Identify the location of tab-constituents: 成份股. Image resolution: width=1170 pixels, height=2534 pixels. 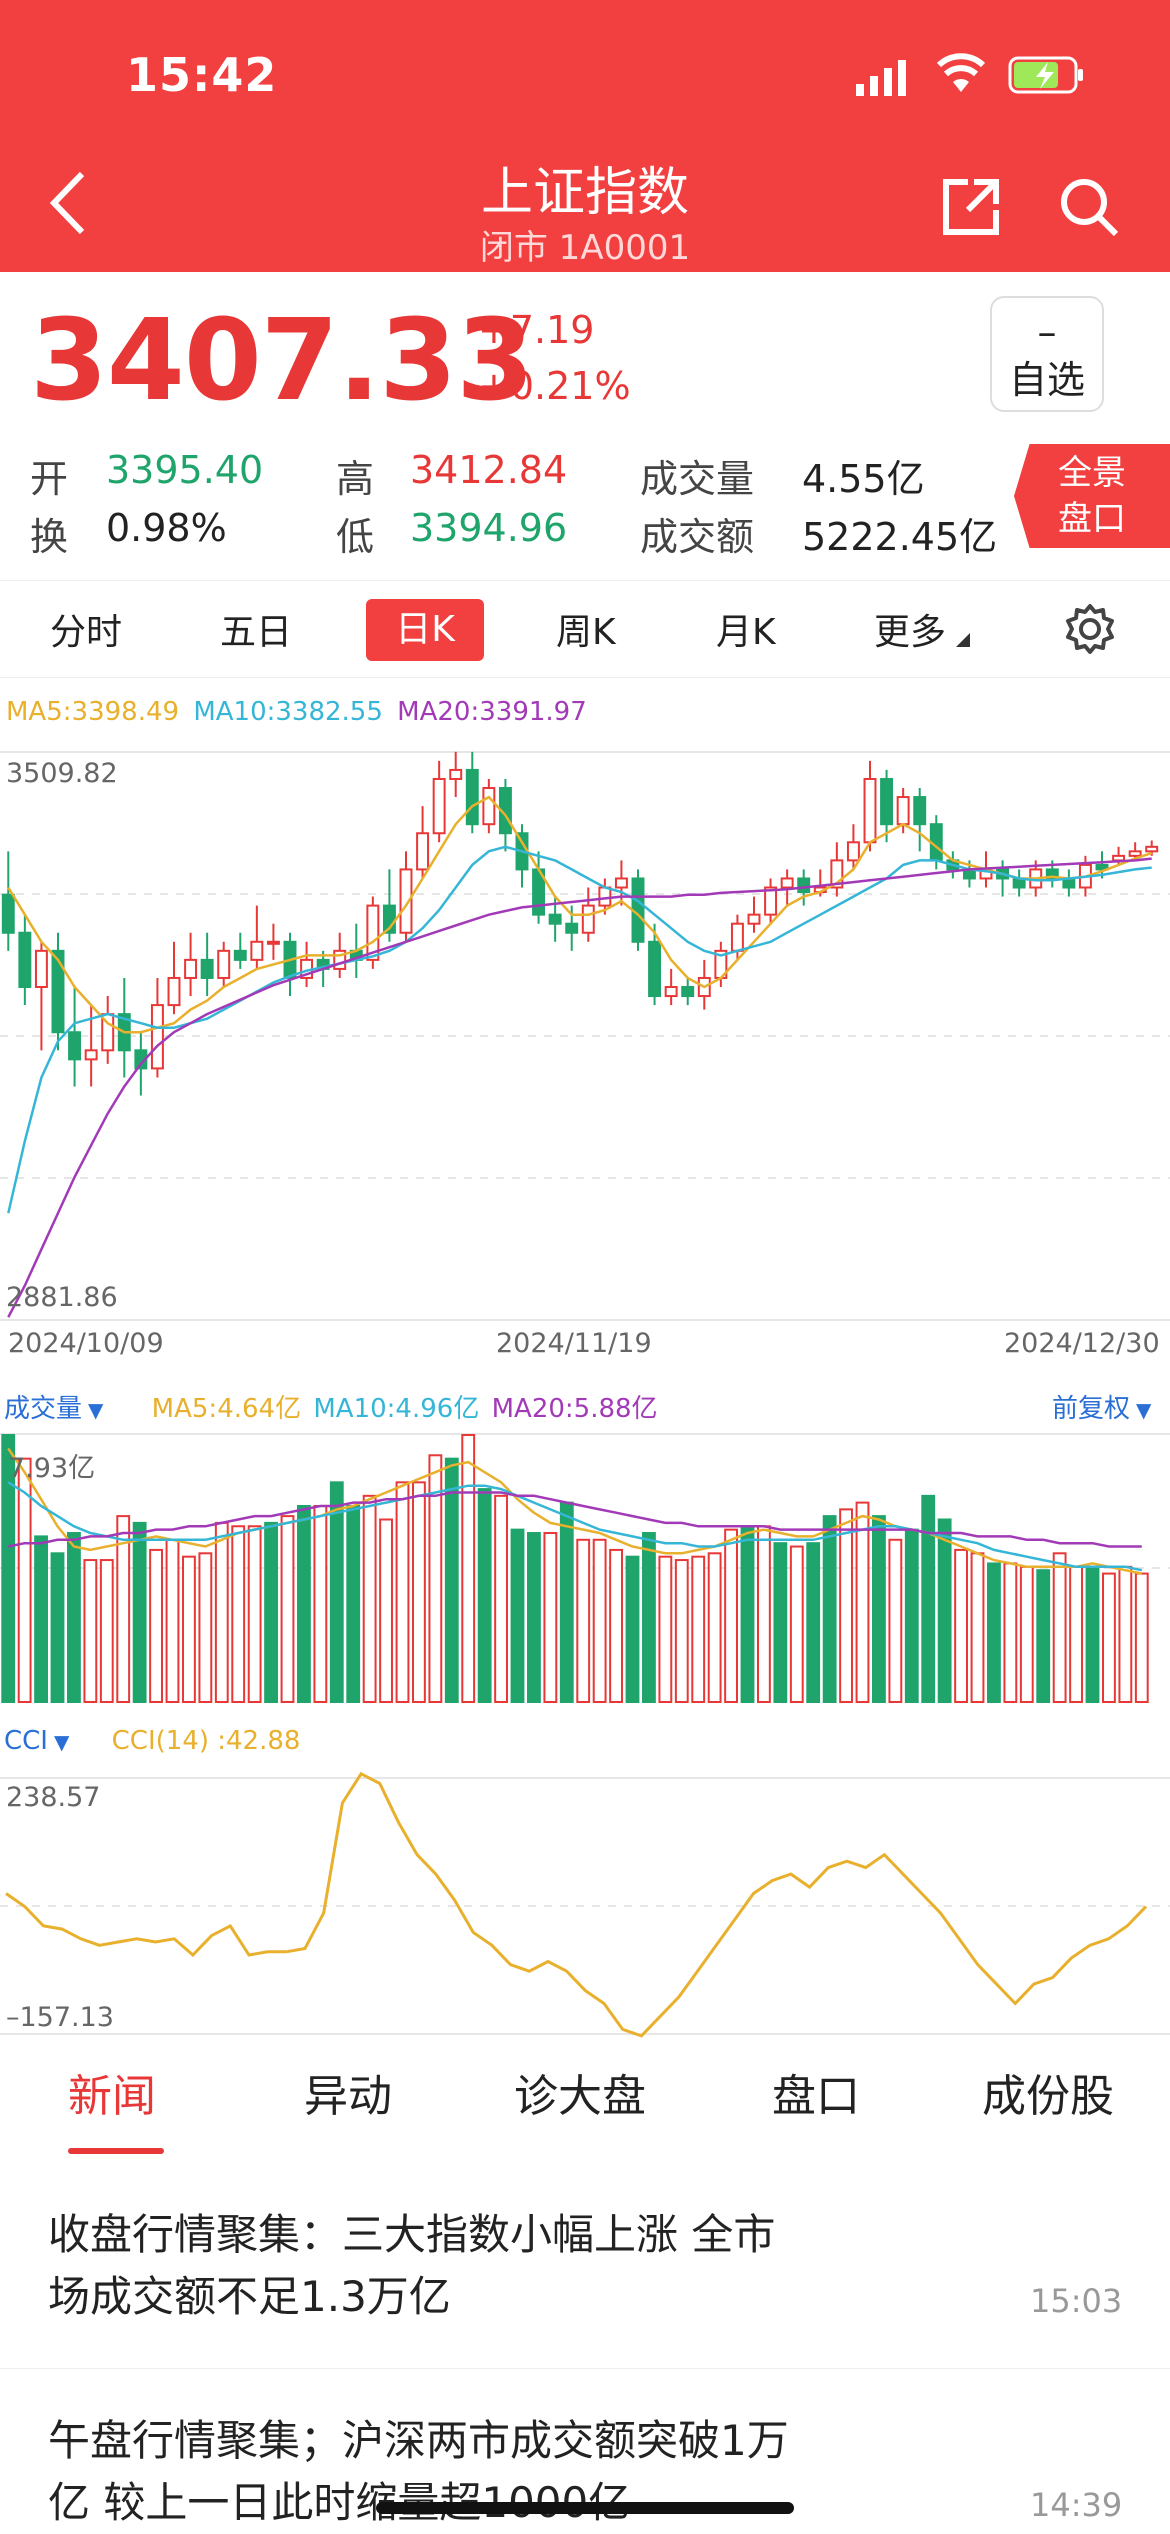
(1048, 2092).